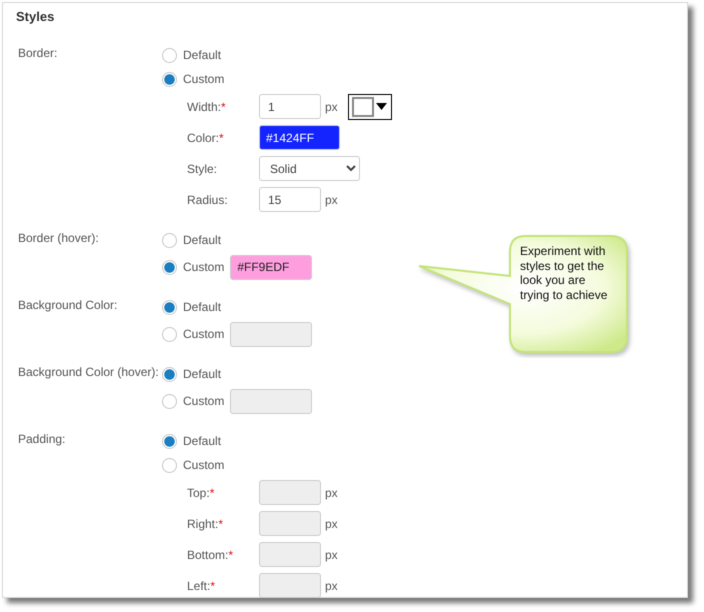 The height and width of the screenshot is (612, 704). What do you see at coordinates (37, 53) in the screenshot?
I see `group-label: Border:` at bounding box center [37, 53].